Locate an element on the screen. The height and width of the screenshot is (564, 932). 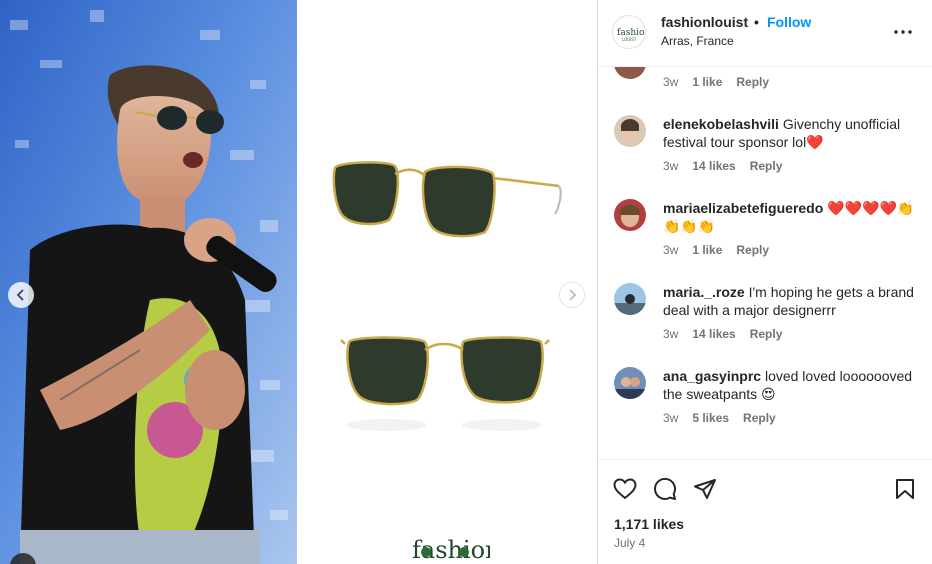
chevron-right-icon is located at coordinates (573, 295).